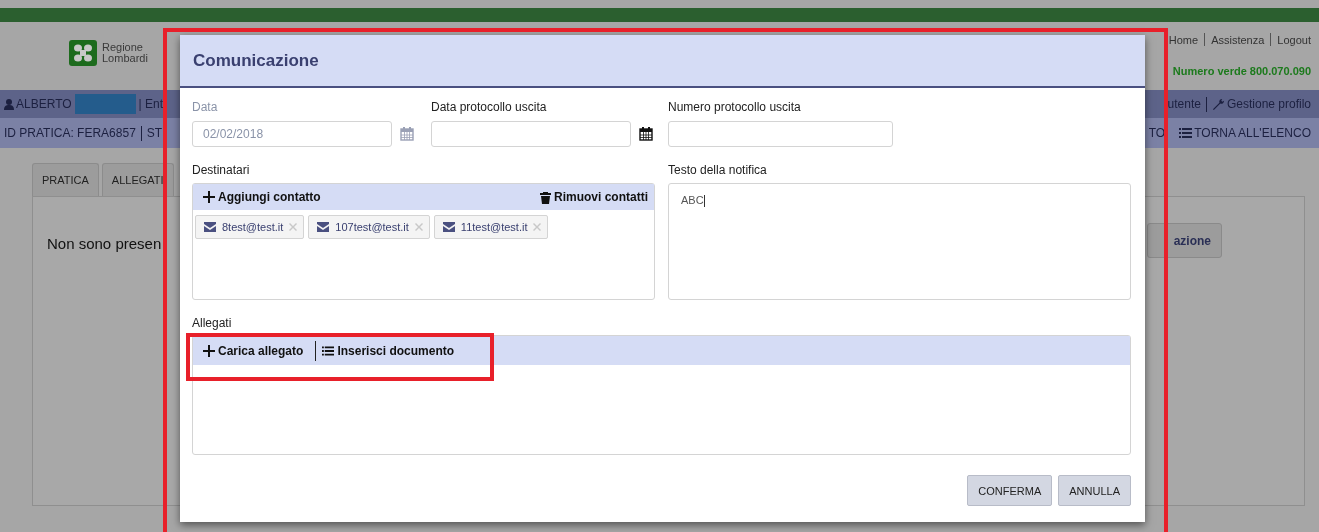 This screenshot has height=532, width=1319. Describe the element at coordinates (113, 53) in the screenshot. I see `logo: Regione Lombardi` at that location.